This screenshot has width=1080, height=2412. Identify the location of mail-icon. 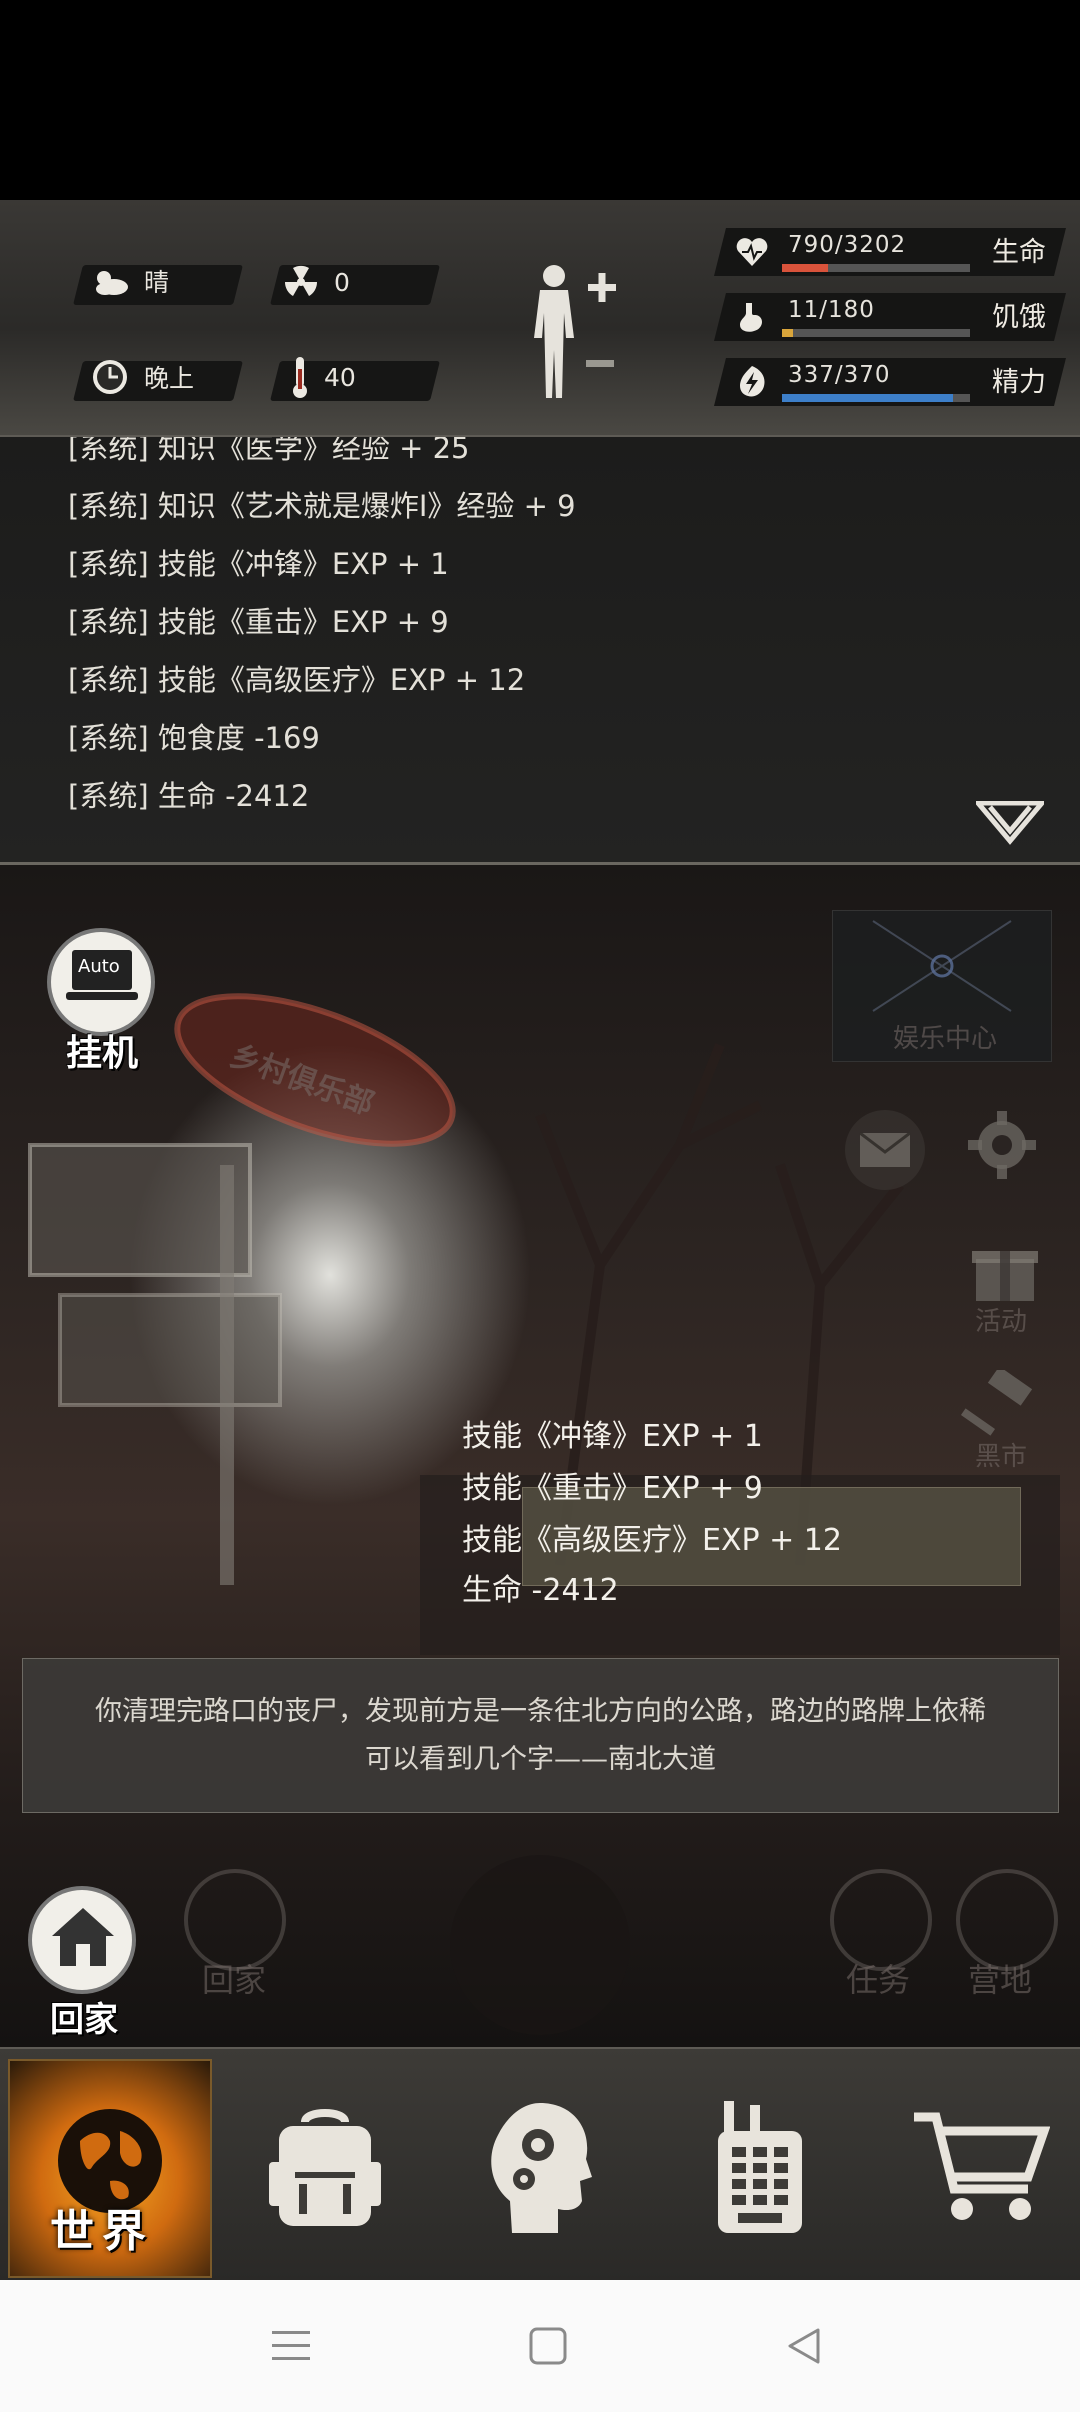
(885, 1149).